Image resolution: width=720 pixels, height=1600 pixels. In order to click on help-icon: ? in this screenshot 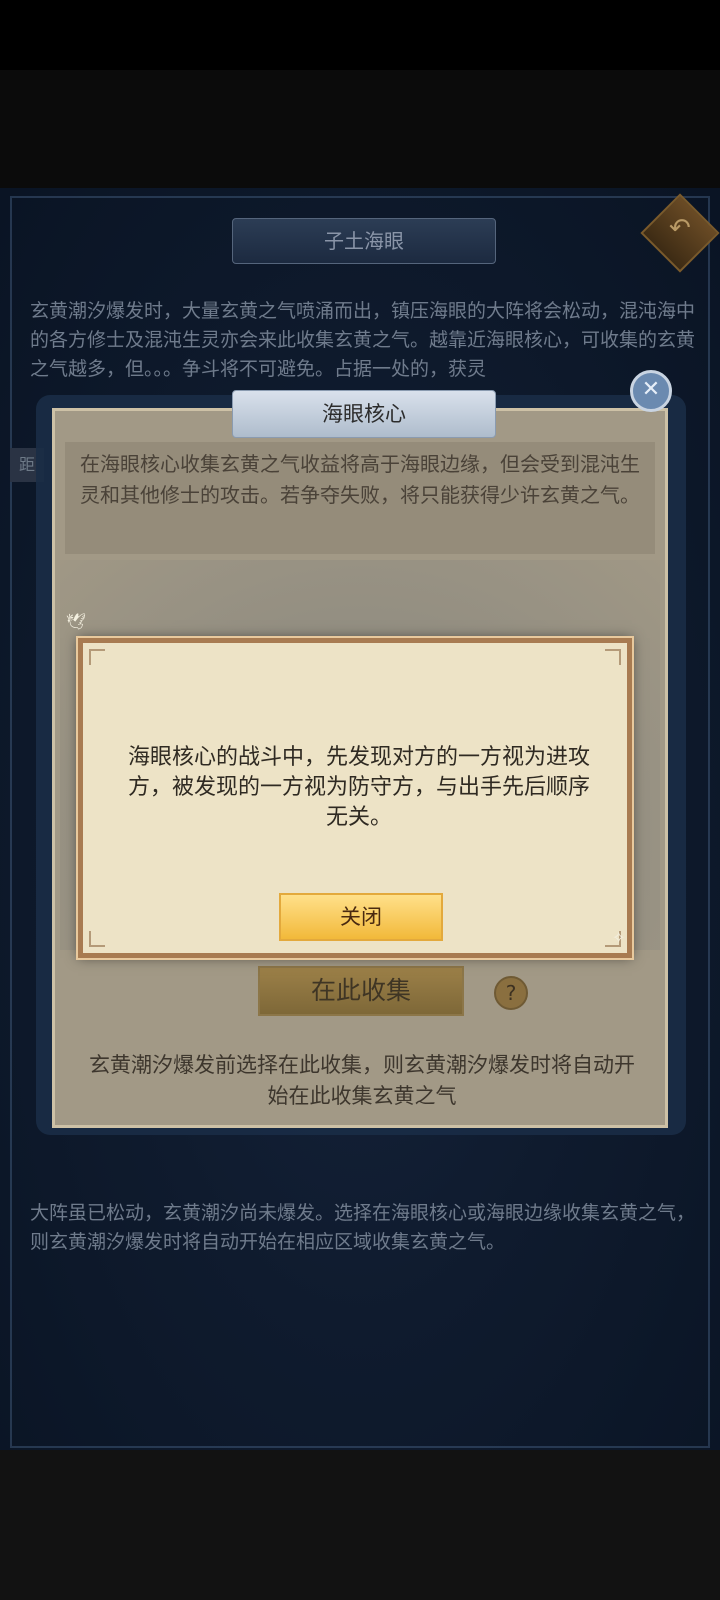, I will do `click(511, 993)`.